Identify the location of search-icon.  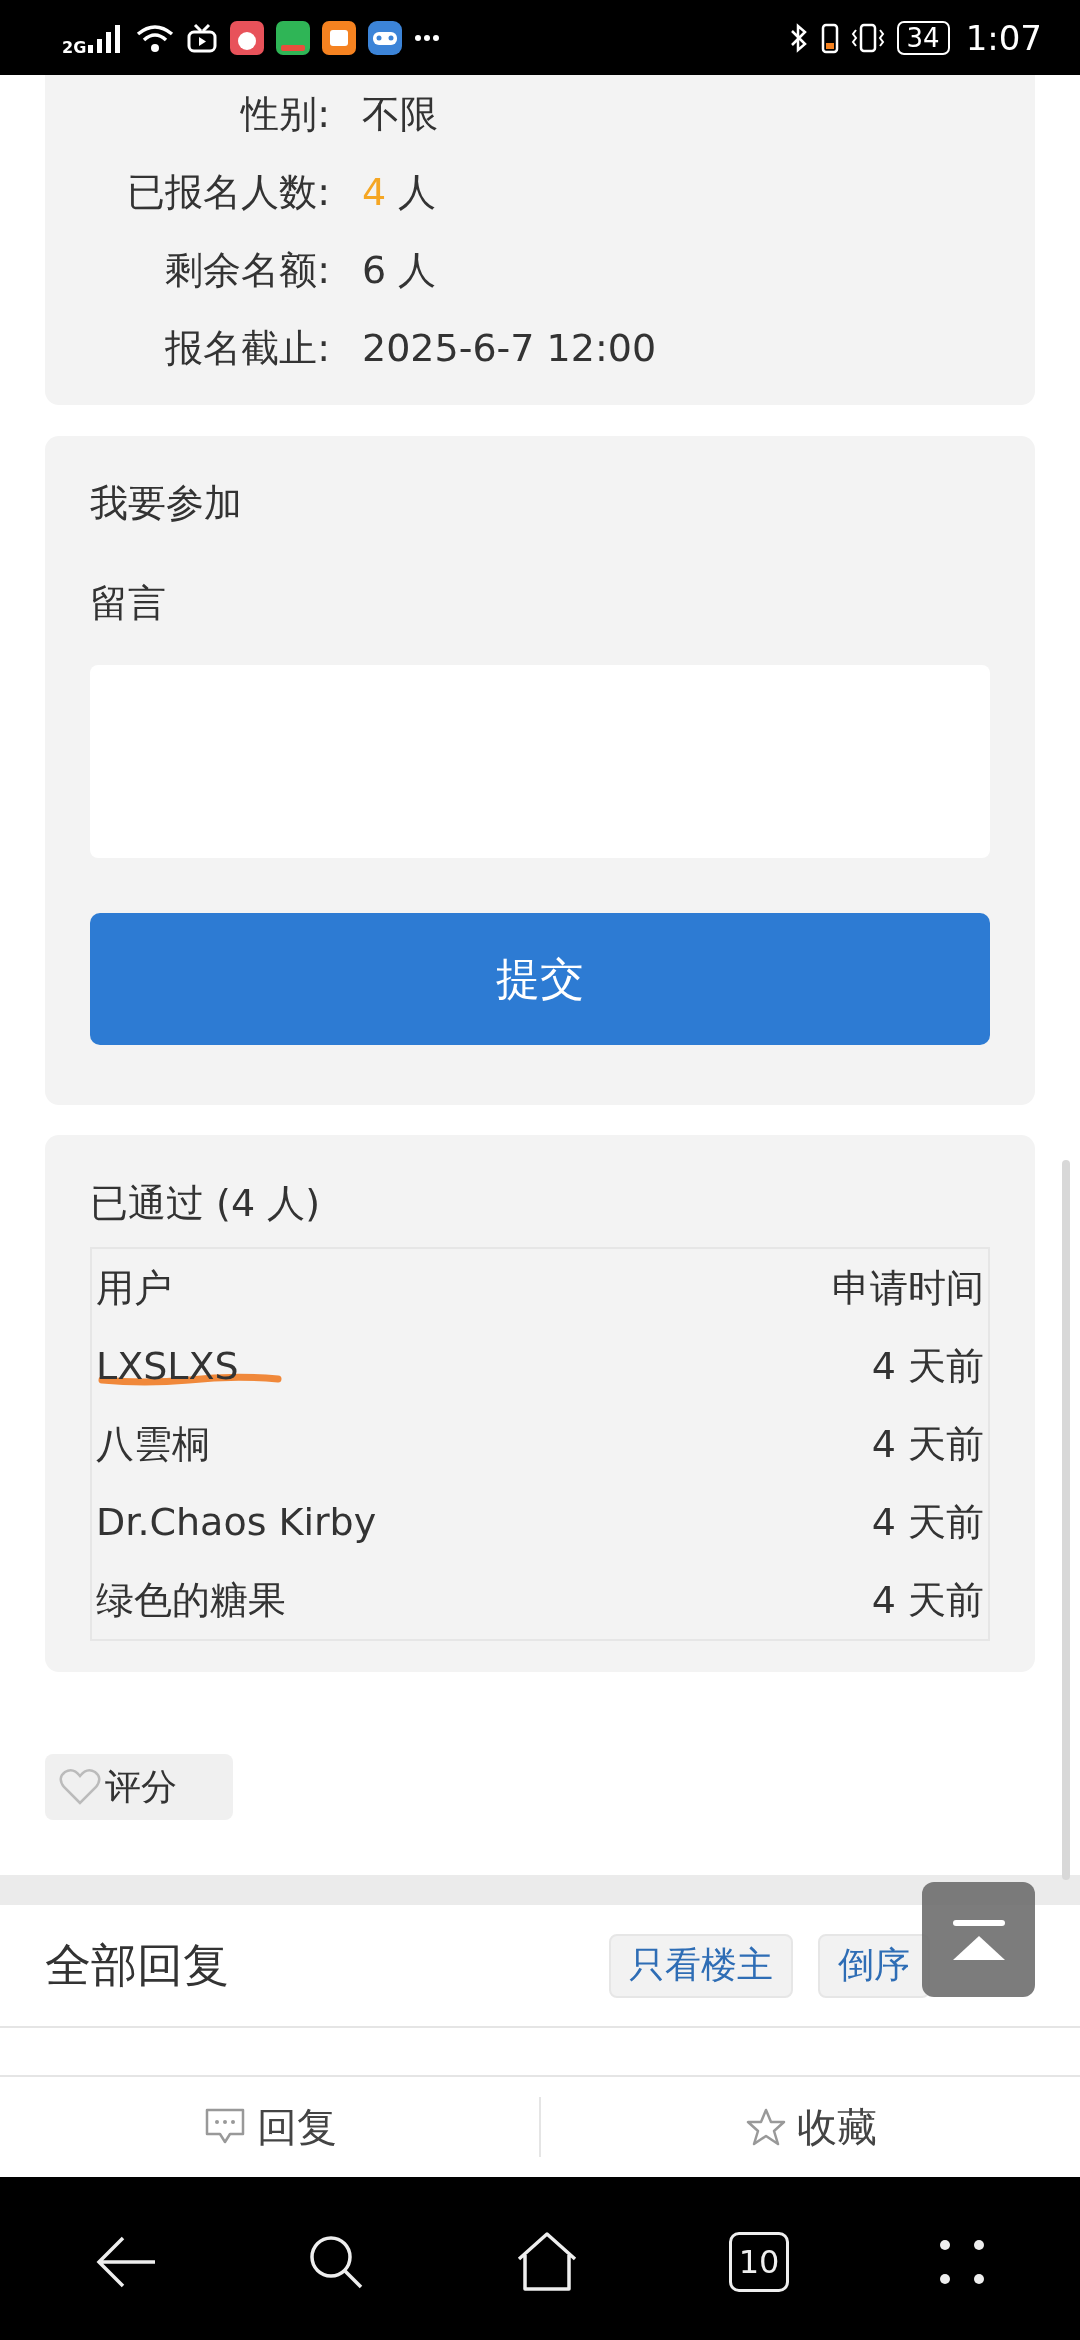
(336, 2262).